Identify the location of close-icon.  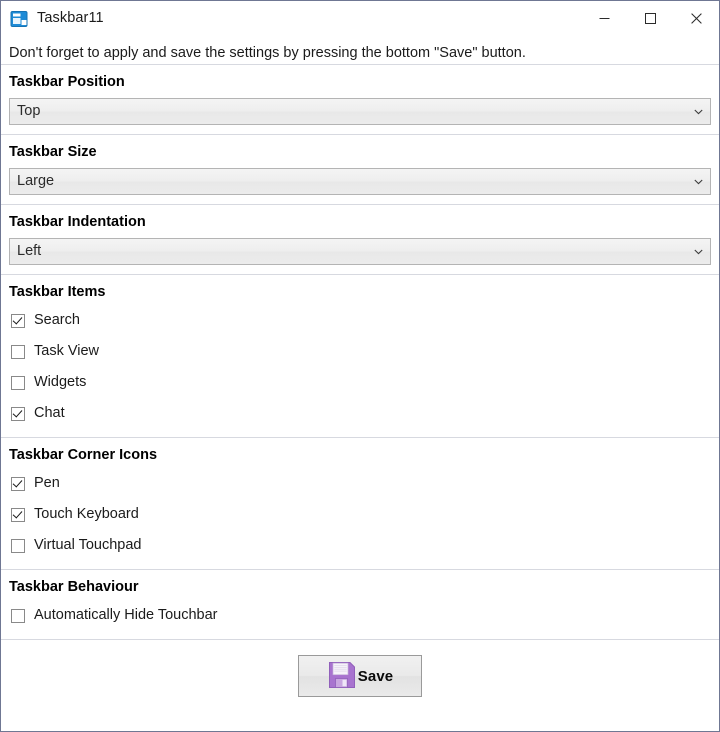
(696, 18).